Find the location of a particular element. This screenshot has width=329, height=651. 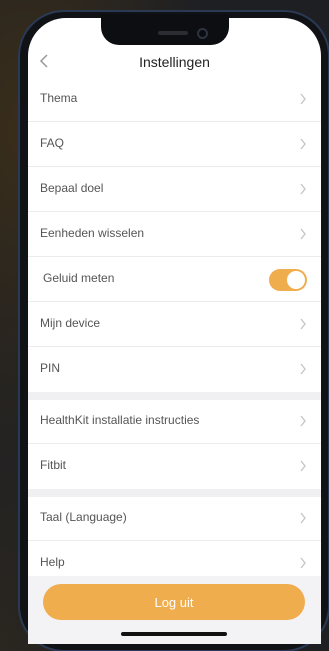

bottom-action-area: Log uit is located at coordinates (174, 610).